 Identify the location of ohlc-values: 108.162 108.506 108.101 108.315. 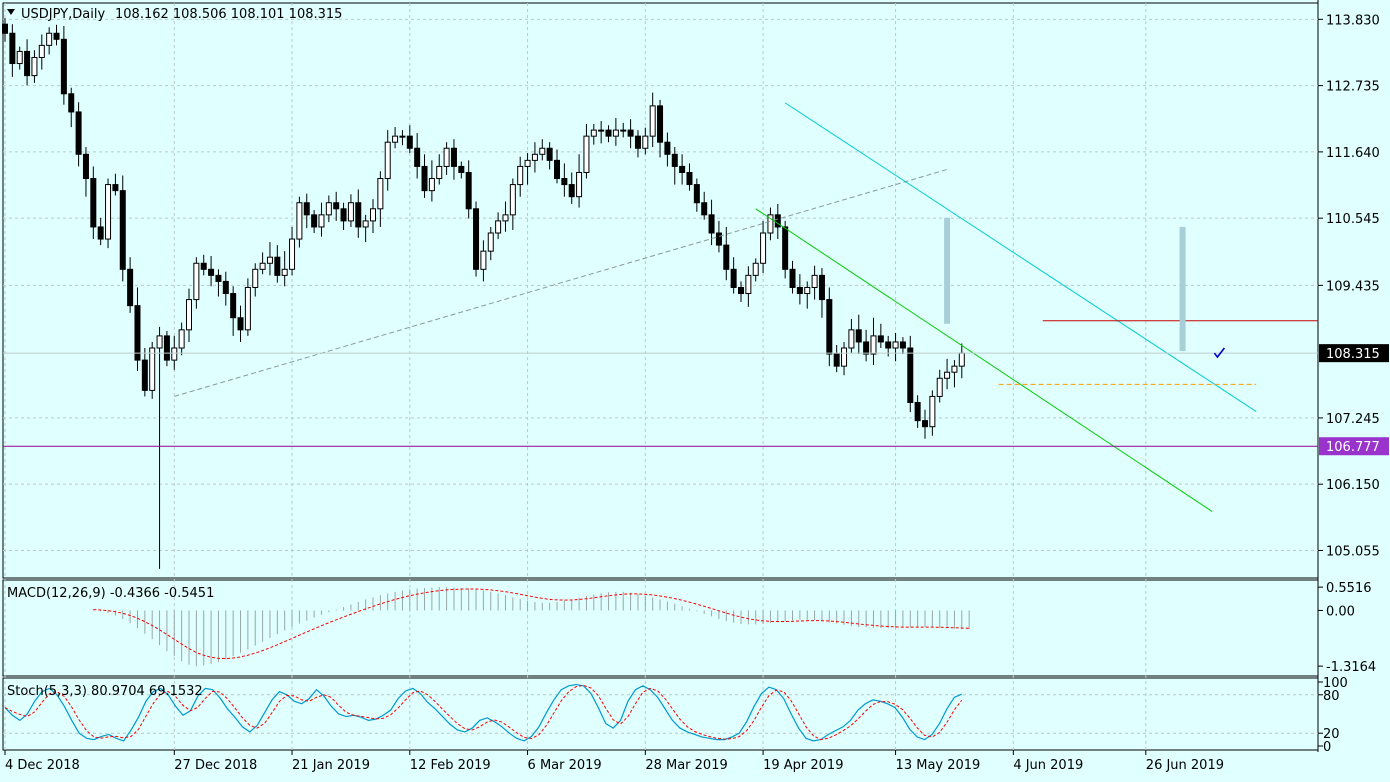
(228, 14).